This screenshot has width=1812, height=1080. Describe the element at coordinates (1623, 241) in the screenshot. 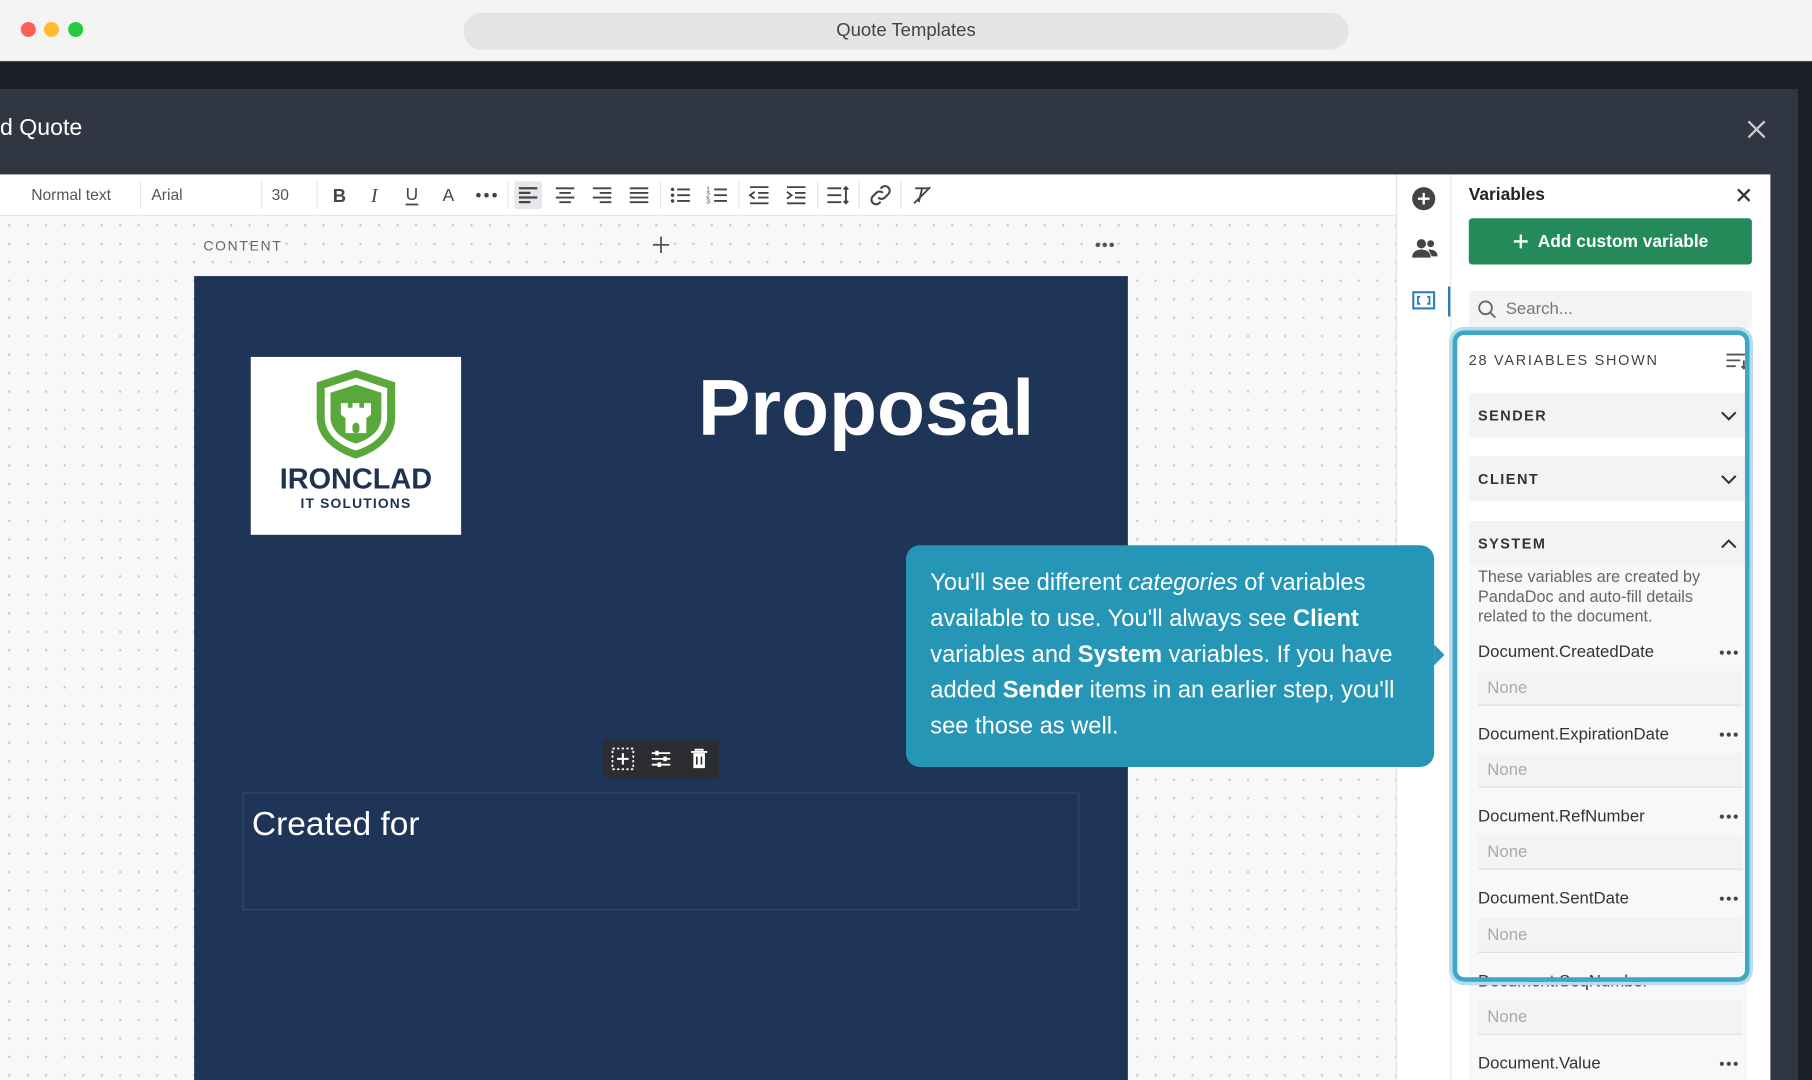

I see `add-custom-variable-label: Add custom variable` at that location.